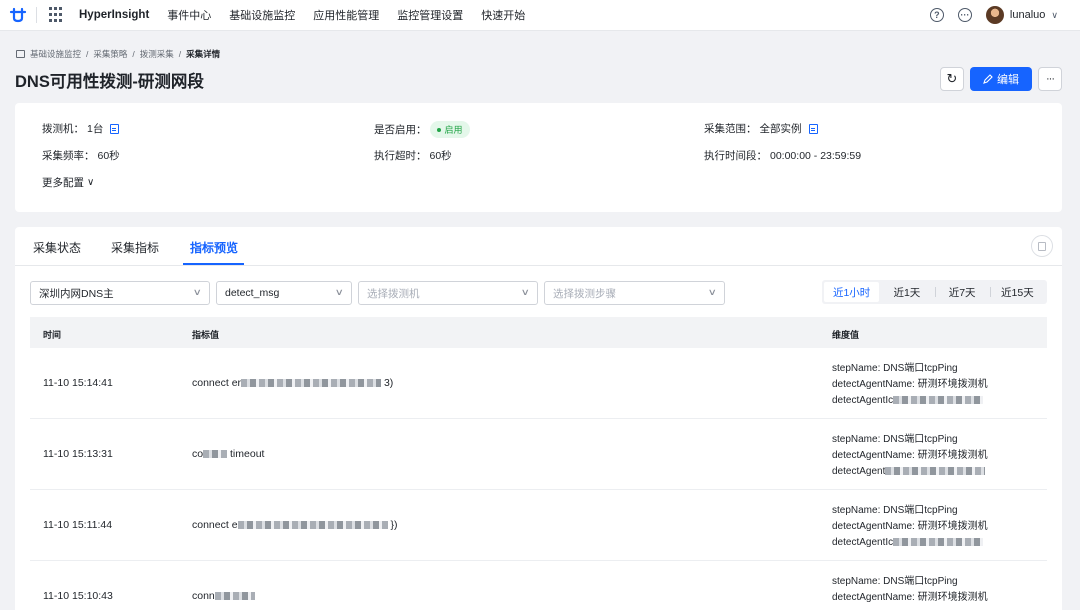 The height and width of the screenshot is (610, 1080). Describe the element at coordinates (18, 15) in the screenshot. I see `hyperinsight-logo-icon` at that location.